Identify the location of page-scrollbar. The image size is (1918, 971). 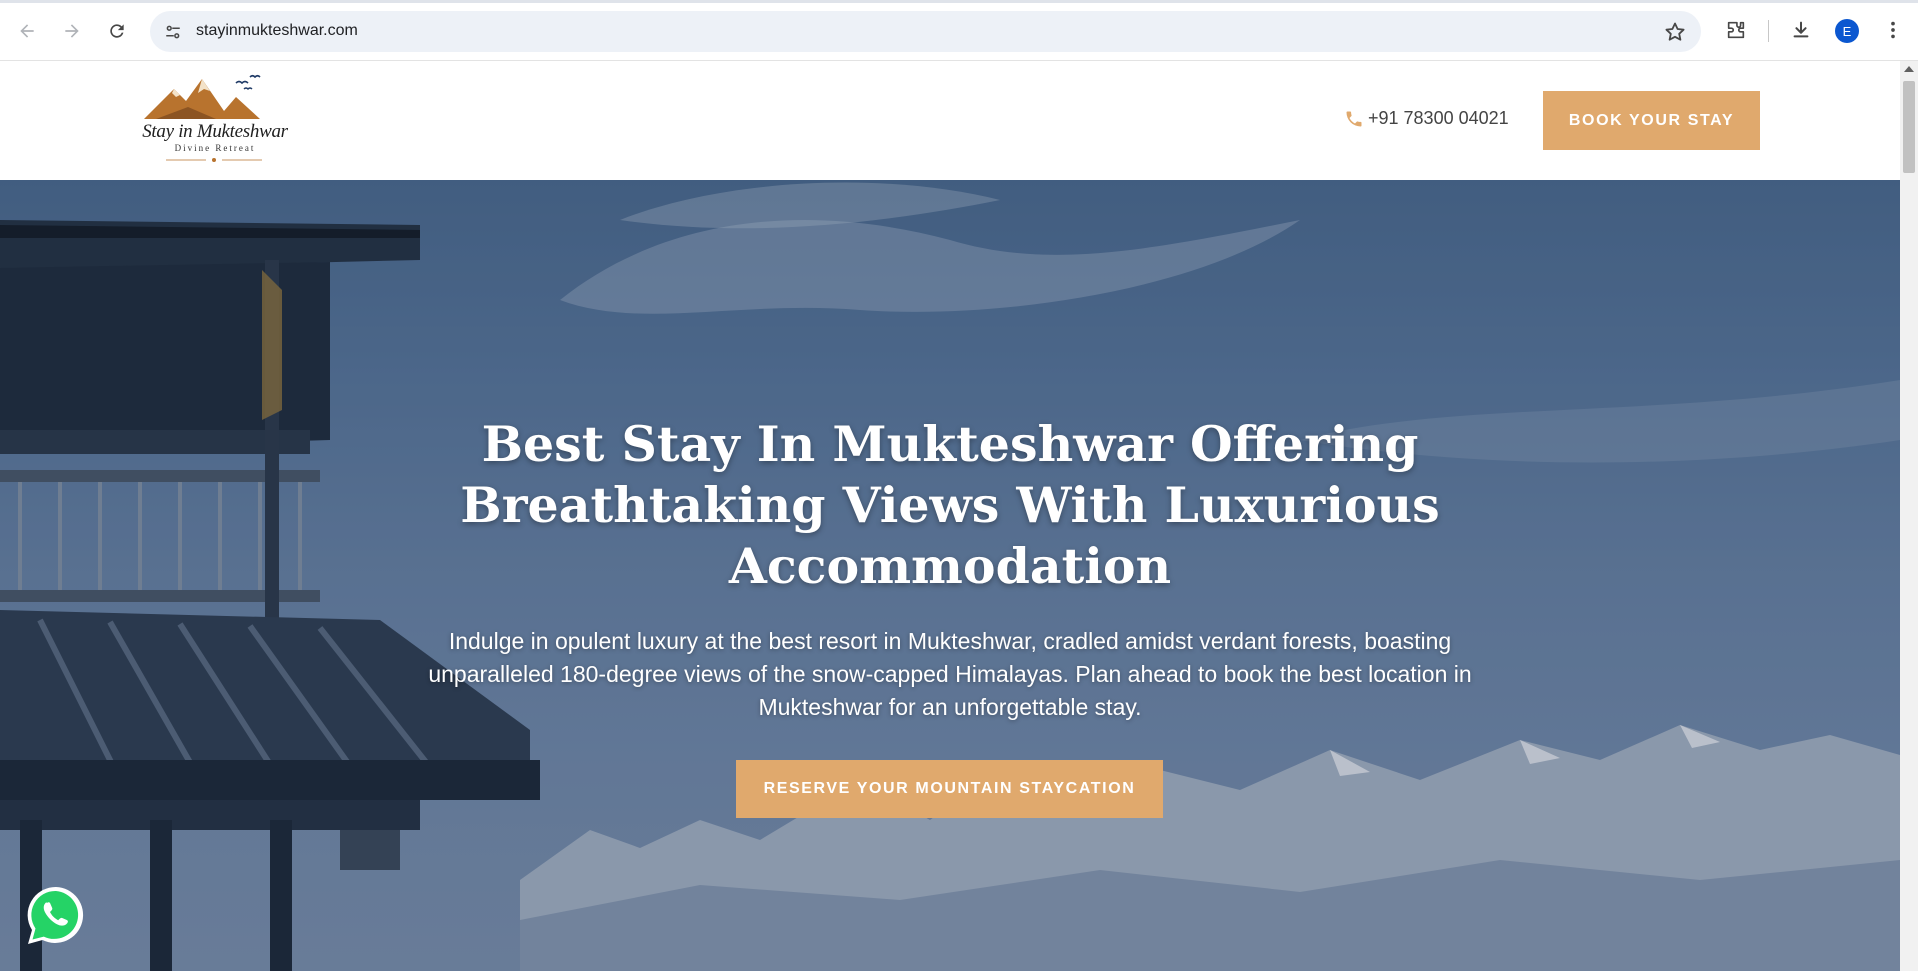
(1909, 516).